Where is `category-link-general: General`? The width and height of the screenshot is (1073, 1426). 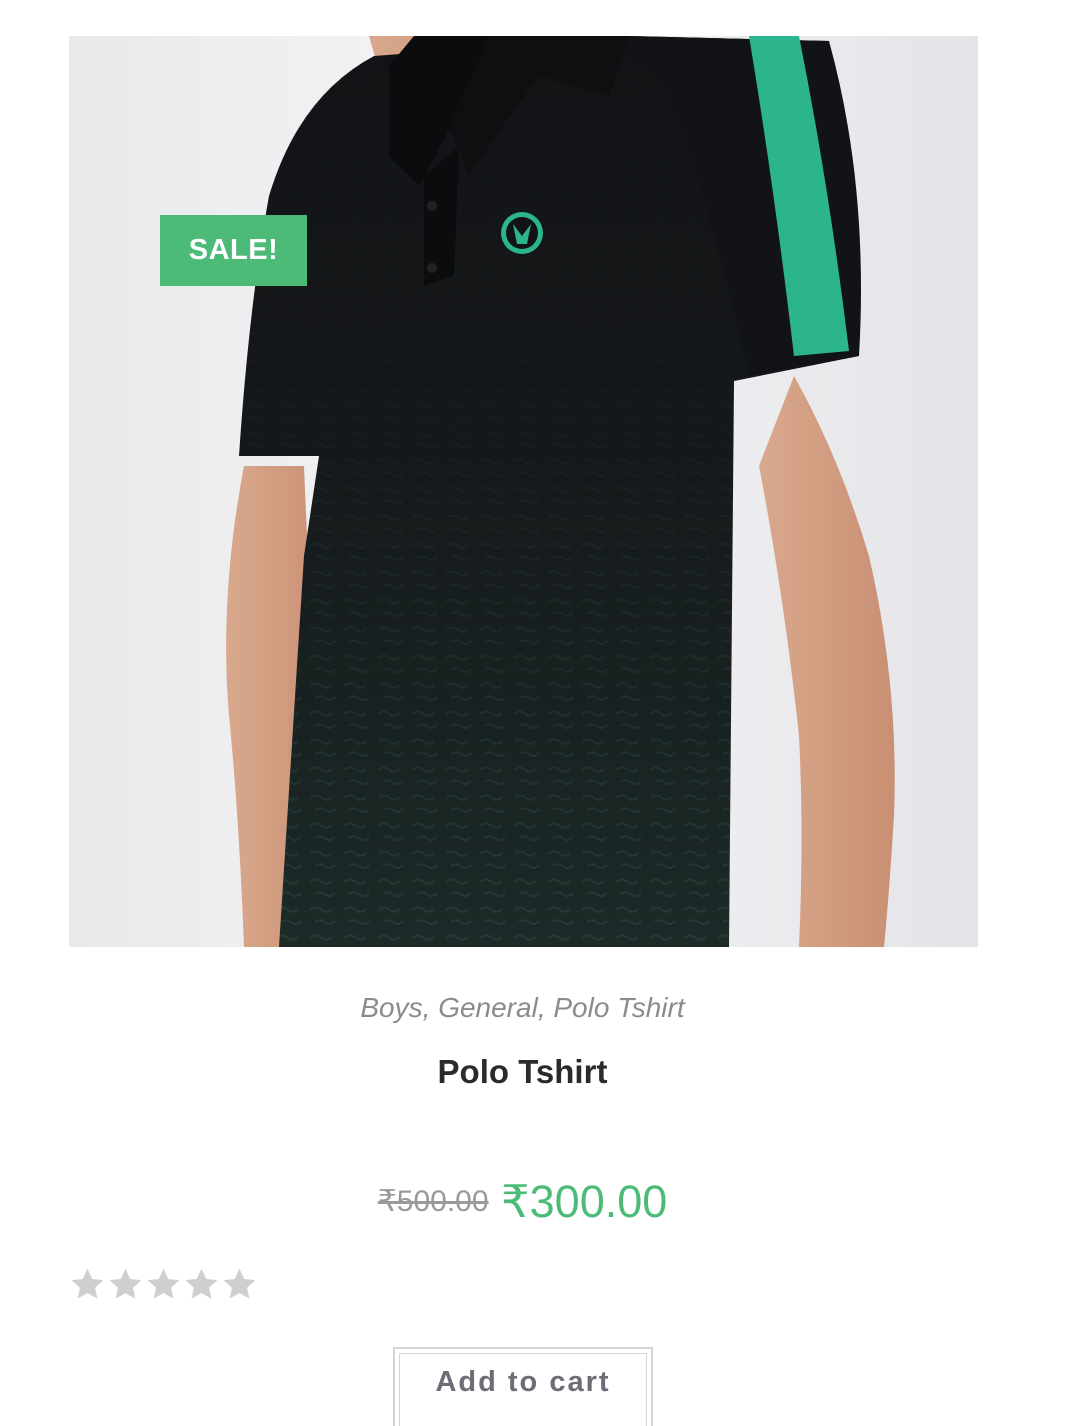
category-link-general: General is located at coordinates (488, 1007).